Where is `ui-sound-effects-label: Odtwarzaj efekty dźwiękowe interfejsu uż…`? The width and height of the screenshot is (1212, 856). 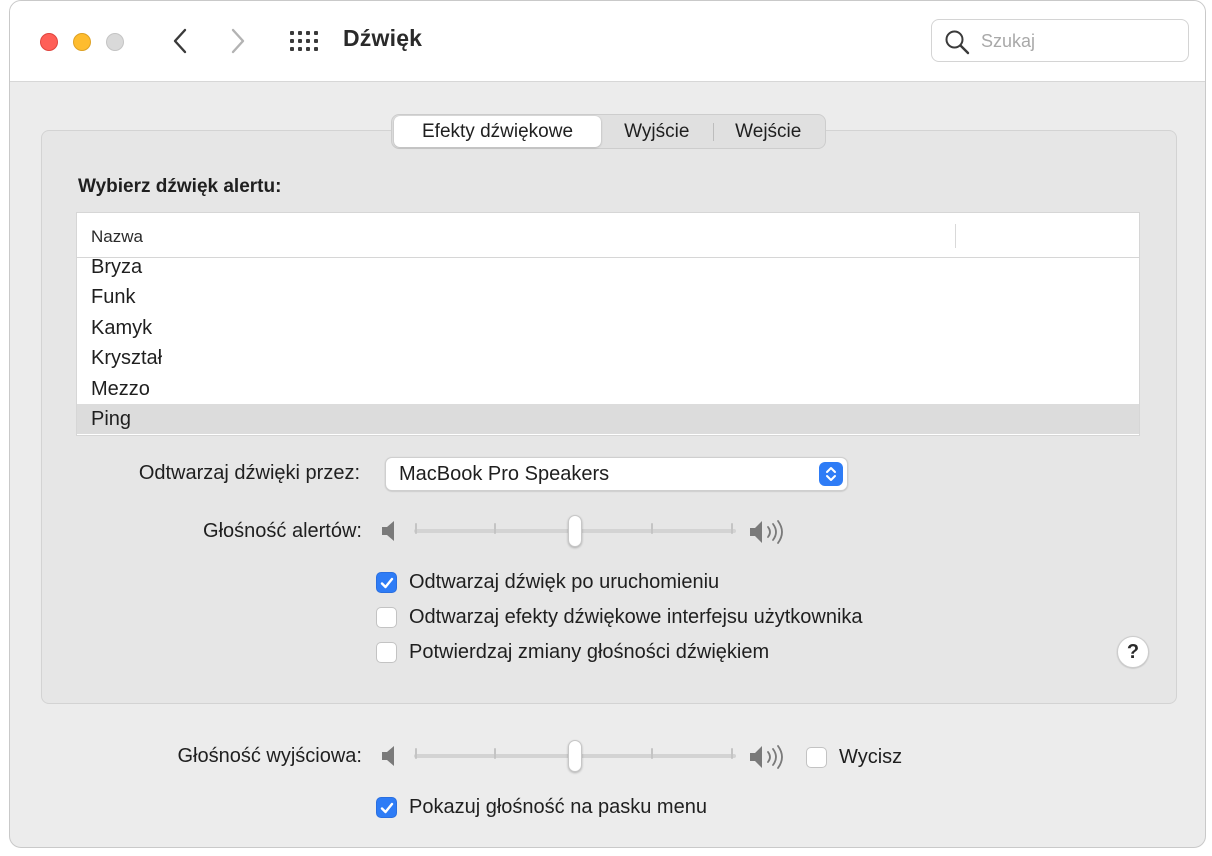
ui-sound-effects-label: Odtwarzaj efekty dźwiękowe interfejsu uż… is located at coordinates (636, 617).